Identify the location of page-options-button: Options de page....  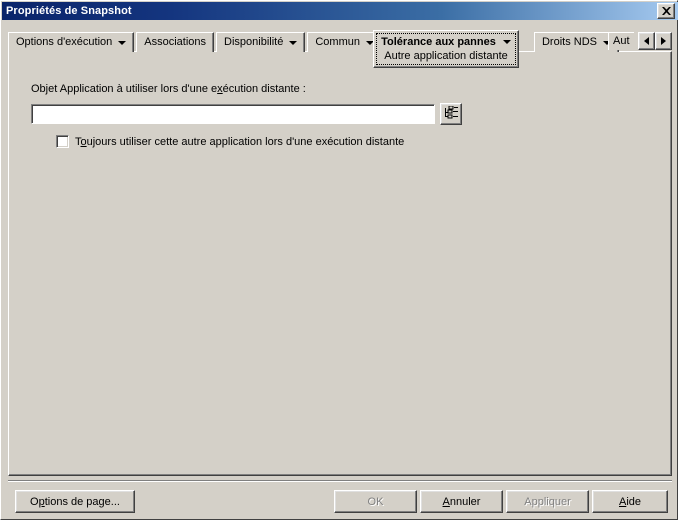
(75, 501).